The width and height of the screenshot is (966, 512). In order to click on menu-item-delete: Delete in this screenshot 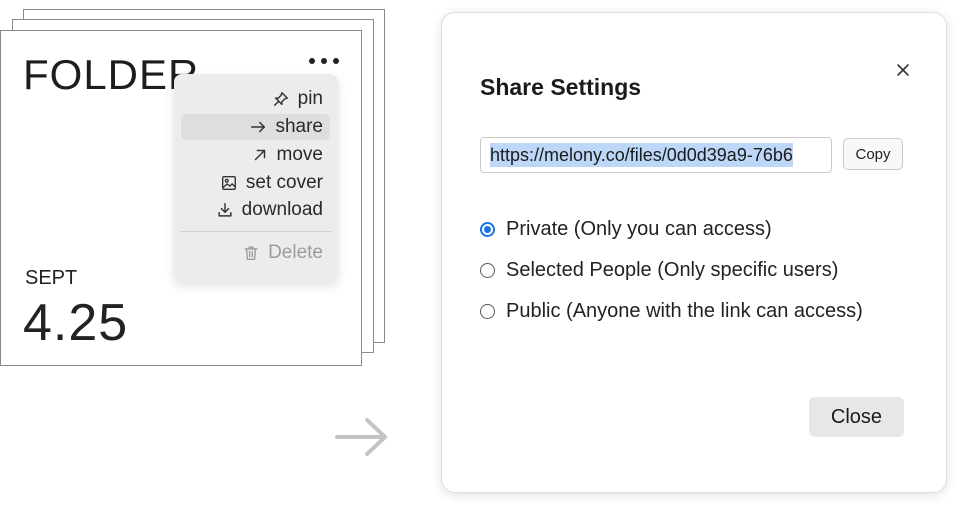, I will do `click(282, 253)`.